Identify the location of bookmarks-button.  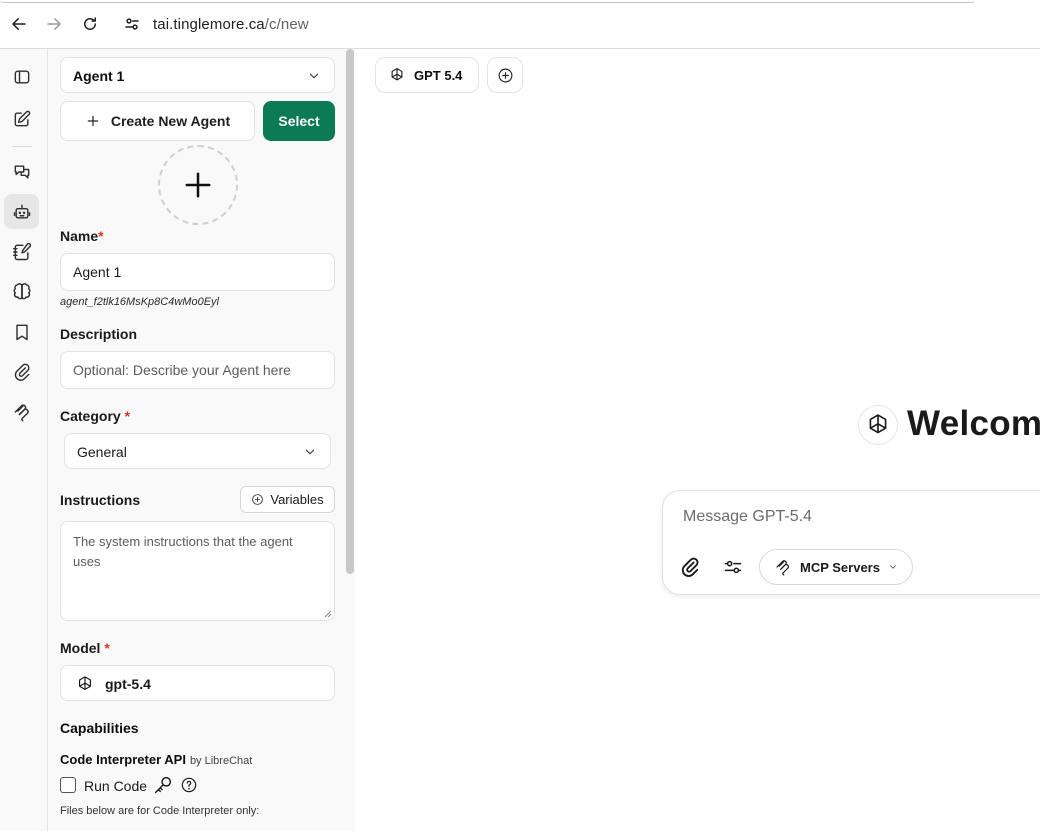
(21, 331).